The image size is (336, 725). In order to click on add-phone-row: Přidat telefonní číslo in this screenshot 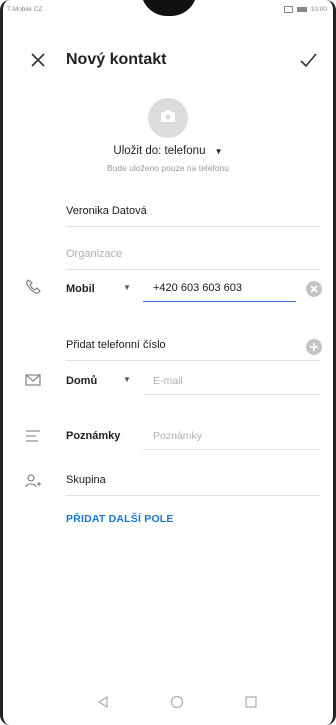, I will do `click(193, 347)`.